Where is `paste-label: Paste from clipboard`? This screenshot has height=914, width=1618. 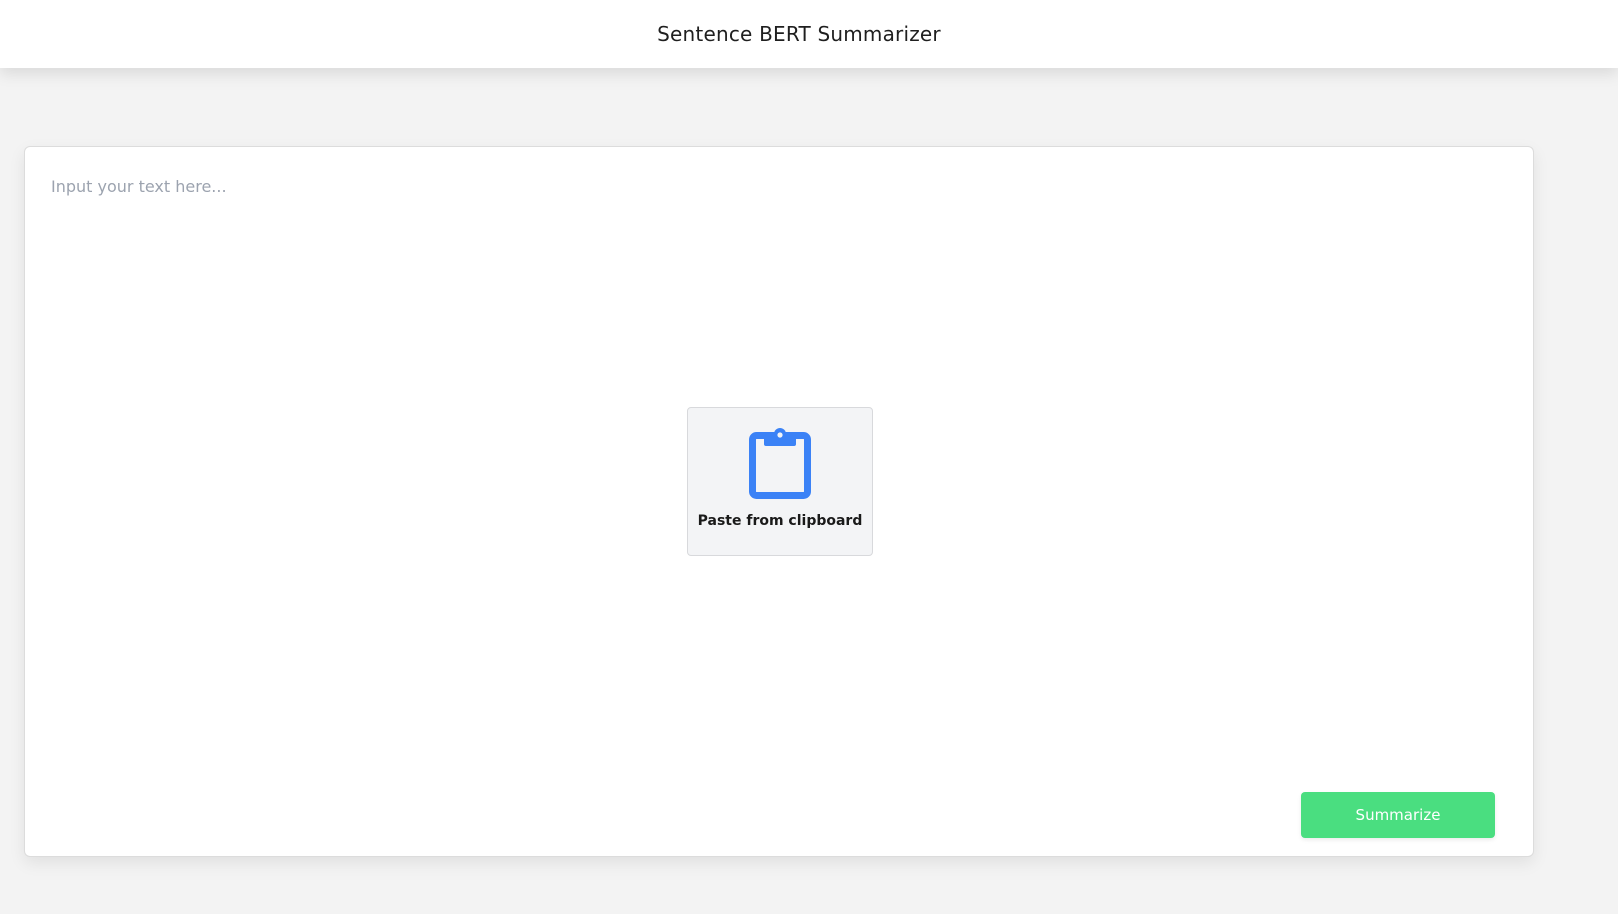 paste-label: Paste from clipboard is located at coordinates (780, 521).